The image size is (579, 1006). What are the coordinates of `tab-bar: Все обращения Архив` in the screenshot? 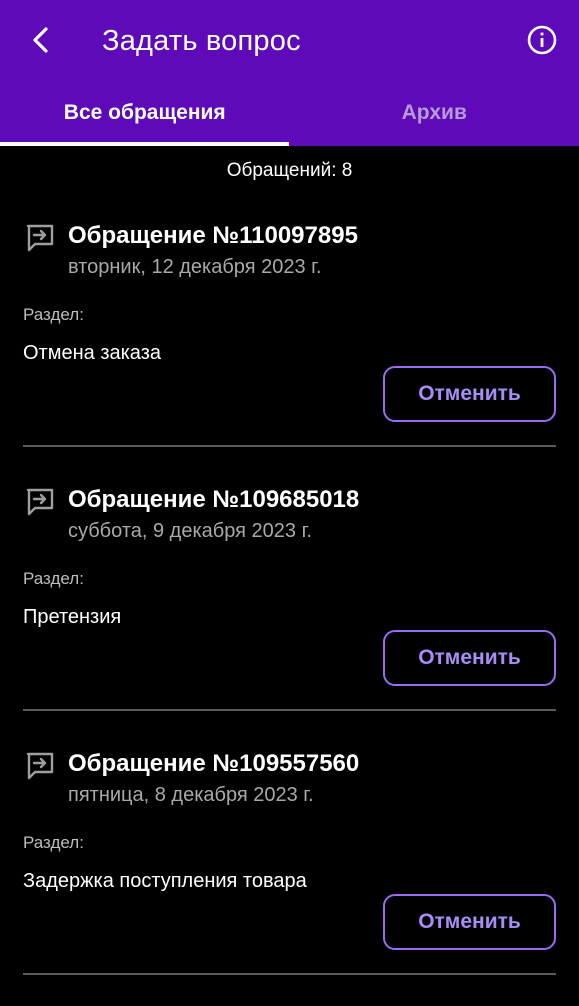 It's located at (289, 117).